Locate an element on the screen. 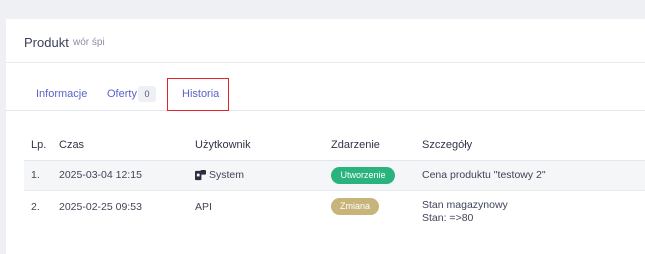  row-time: 2025-03-04 12:15 is located at coordinates (100, 175).